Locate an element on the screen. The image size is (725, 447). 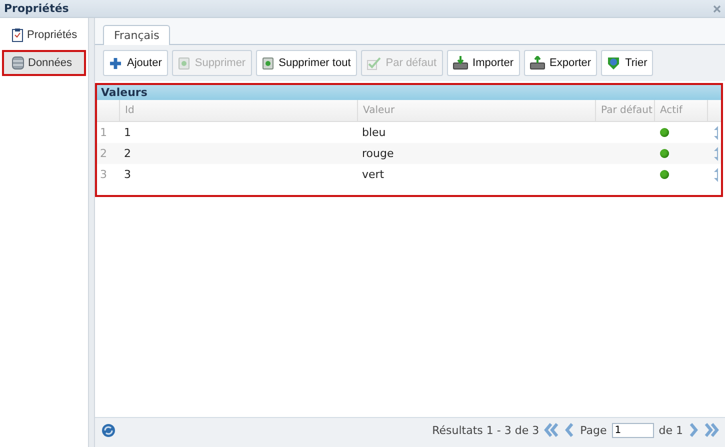
checkbox-icon is located at coordinates (373, 63).